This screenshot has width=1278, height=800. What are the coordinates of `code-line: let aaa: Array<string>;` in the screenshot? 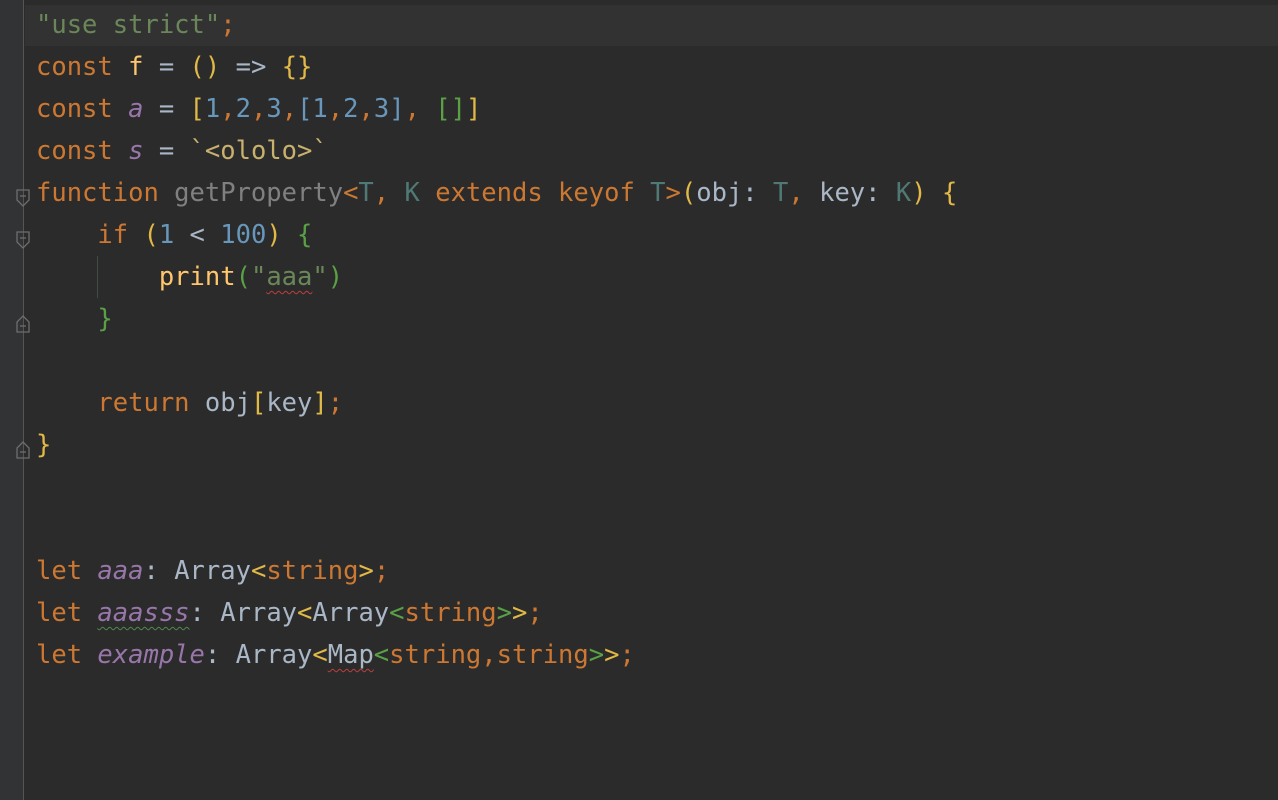 It's located at (212, 571).